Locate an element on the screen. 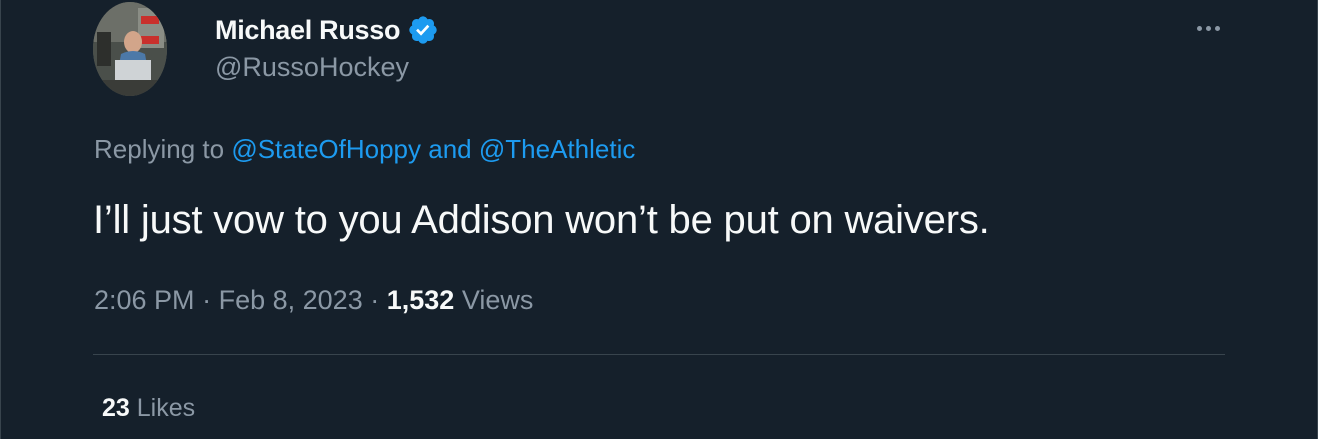  likes-label: Likes is located at coordinates (166, 408).